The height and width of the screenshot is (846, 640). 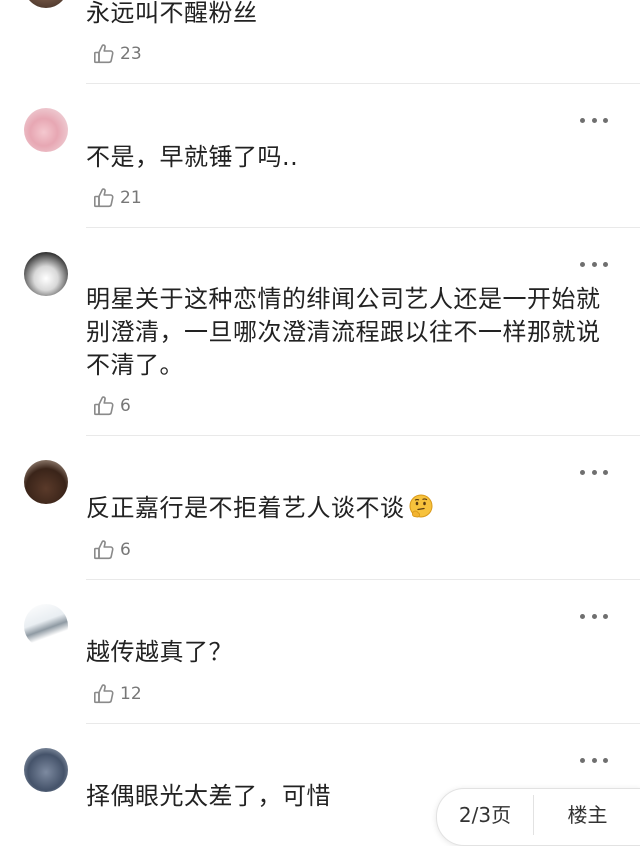 What do you see at coordinates (172, 13) in the screenshot?
I see `comment-text: 永远叫不醒粉丝` at bounding box center [172, 13].